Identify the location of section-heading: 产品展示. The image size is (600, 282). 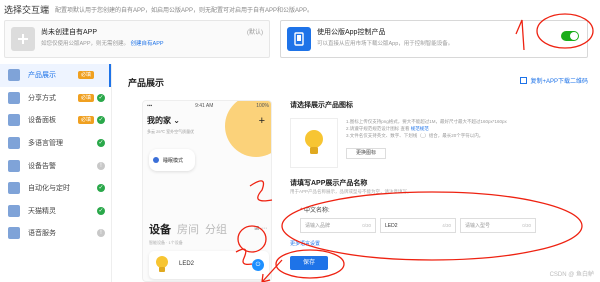
(146, 83).